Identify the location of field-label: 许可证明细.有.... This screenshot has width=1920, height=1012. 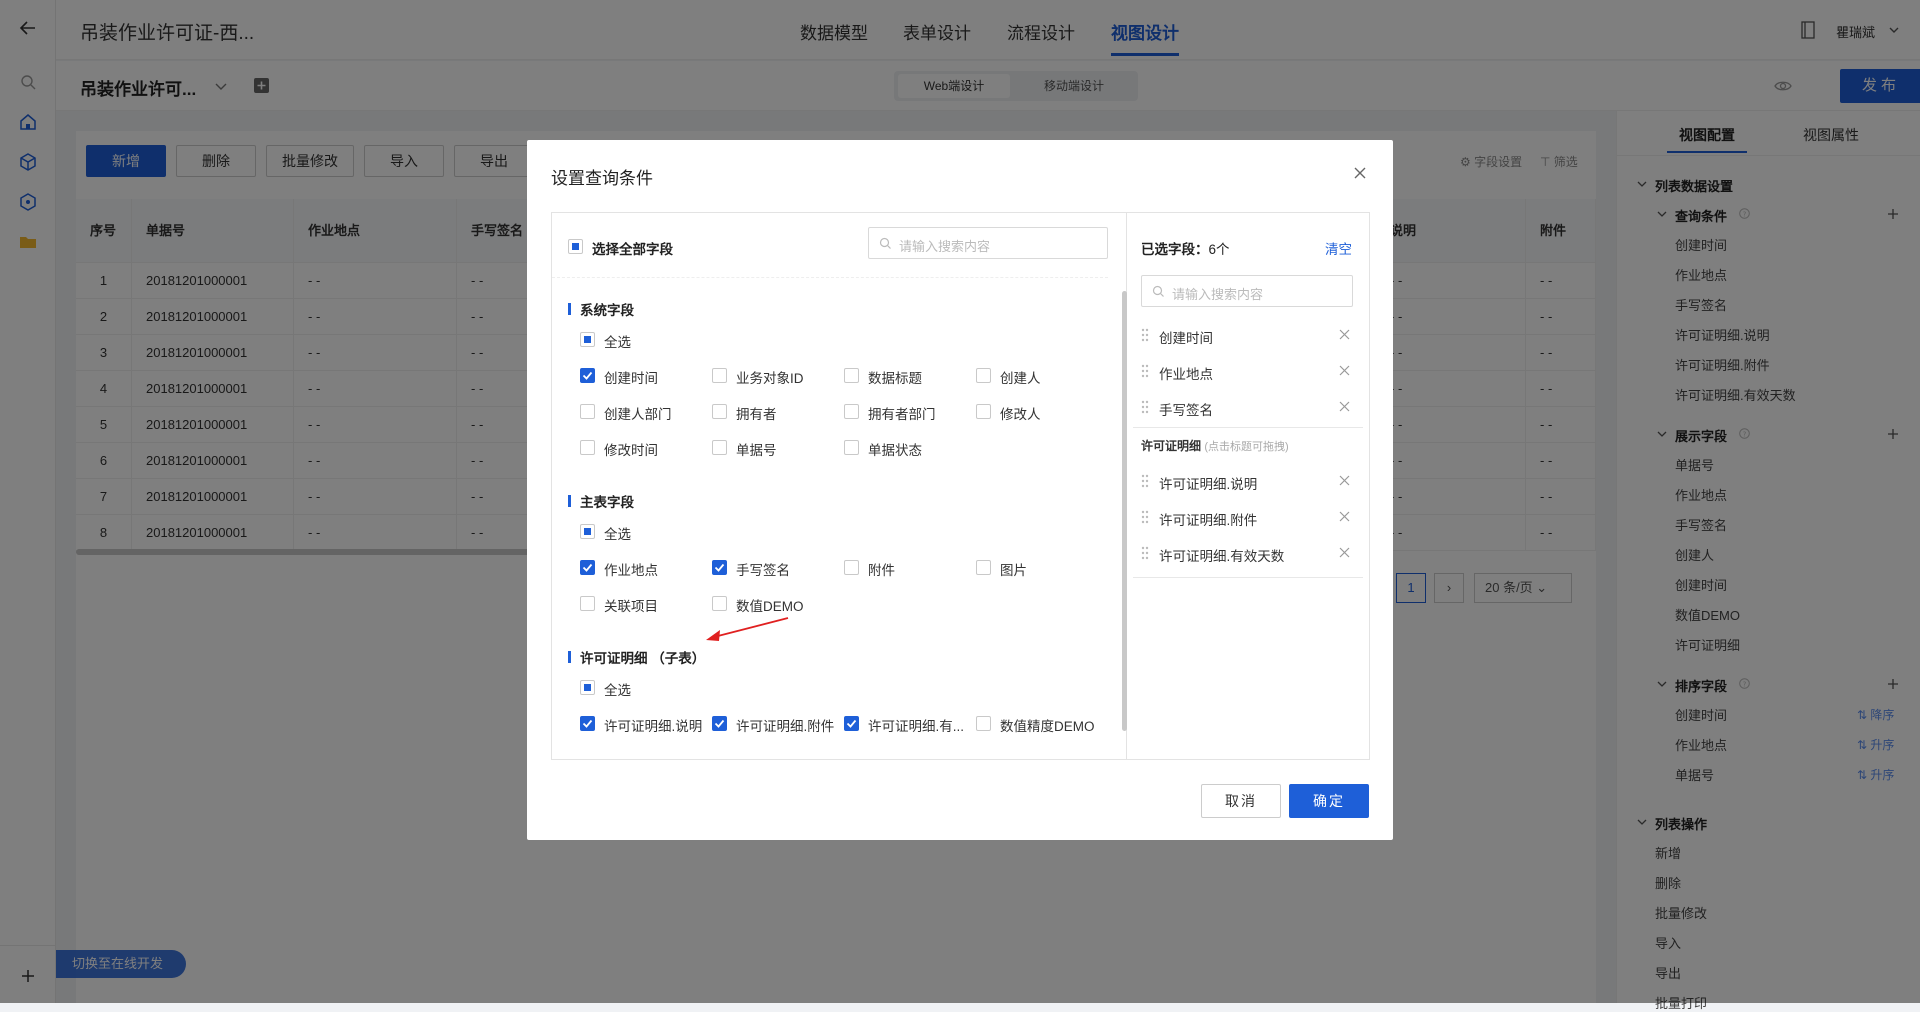
(916, 725).